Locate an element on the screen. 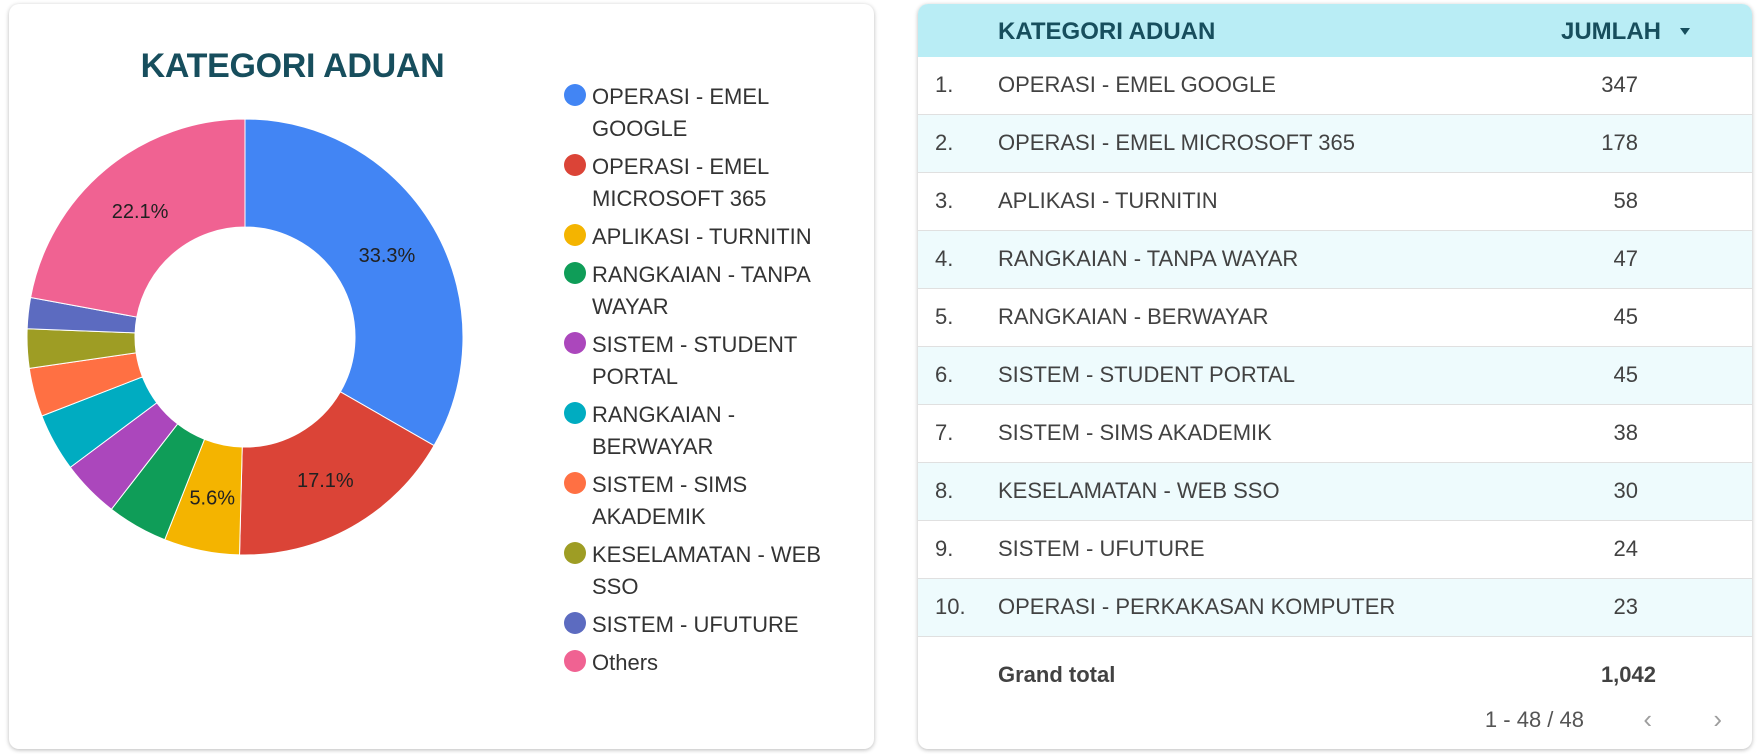  legend-label: KESELAMATAN - WEB SSO is located at coordinates (707, 570).